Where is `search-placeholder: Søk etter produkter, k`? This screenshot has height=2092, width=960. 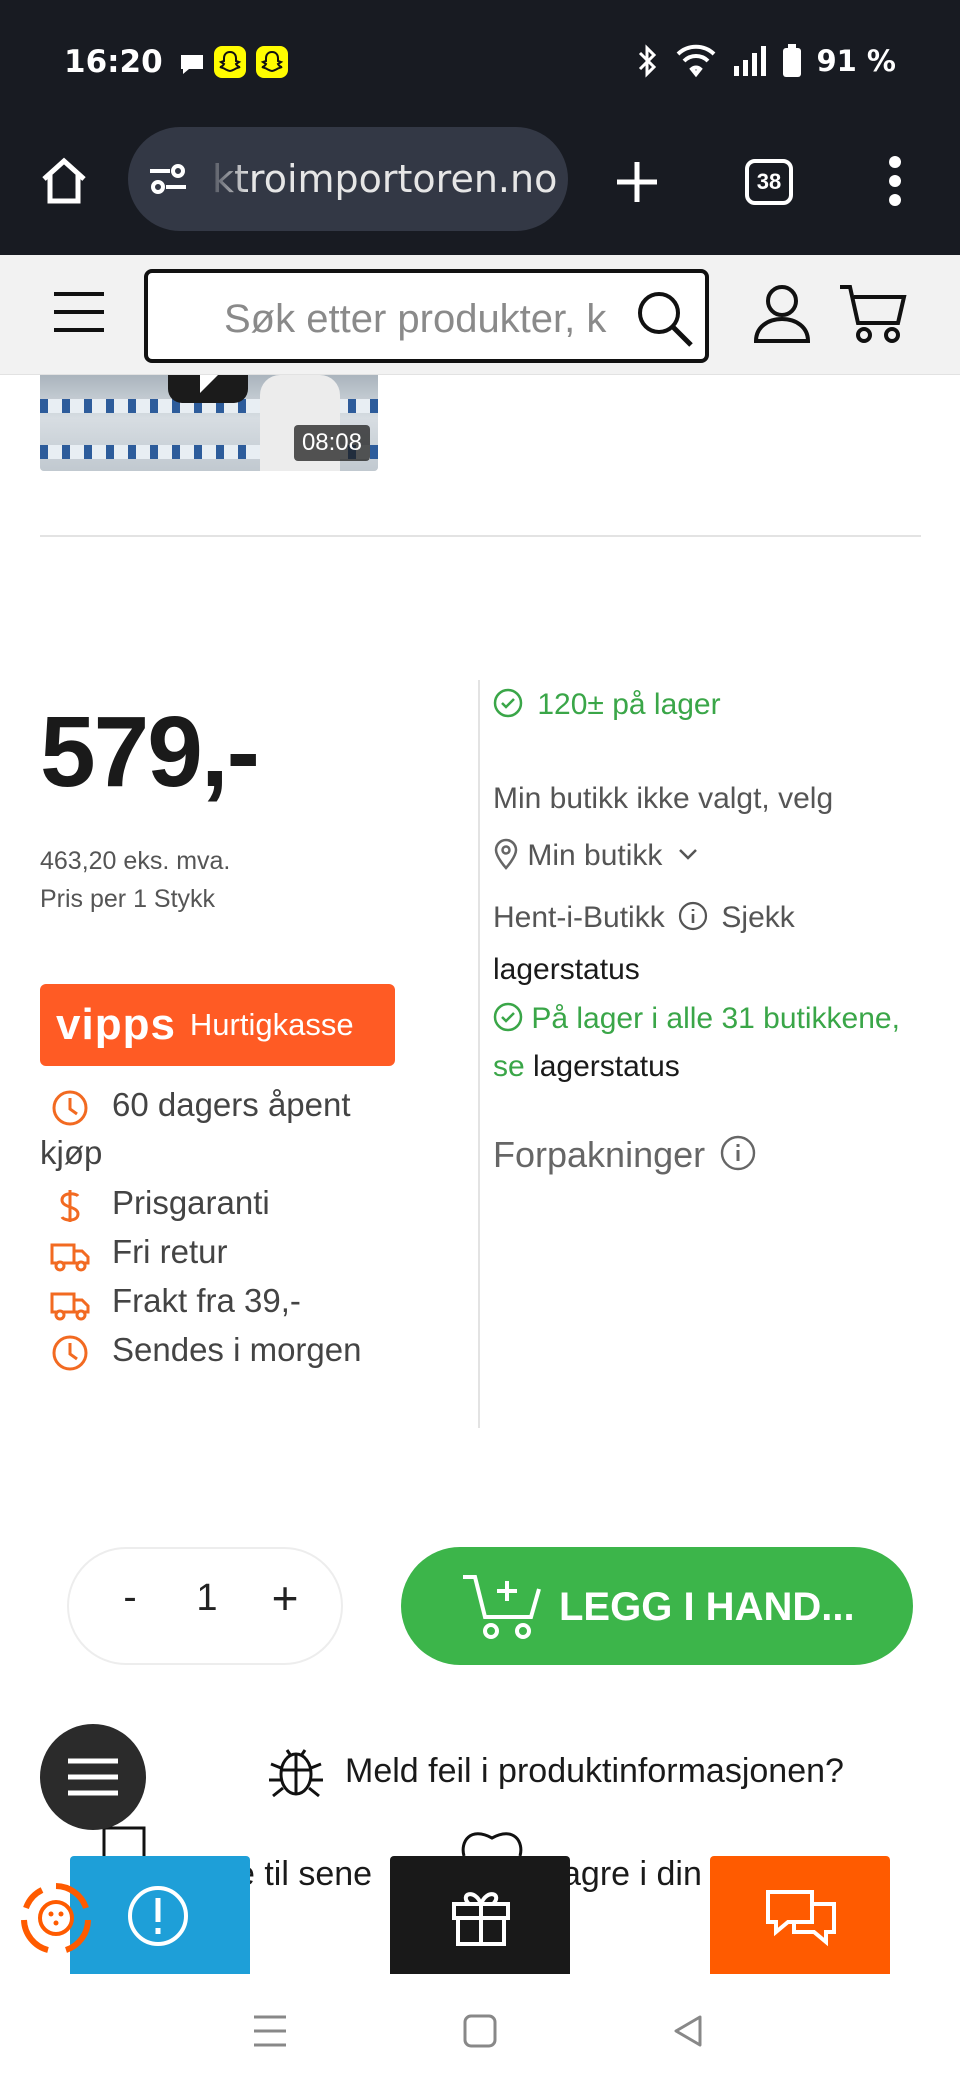
search-placeholder: Søk etter produkter, k is located at coordinates (415, 319).